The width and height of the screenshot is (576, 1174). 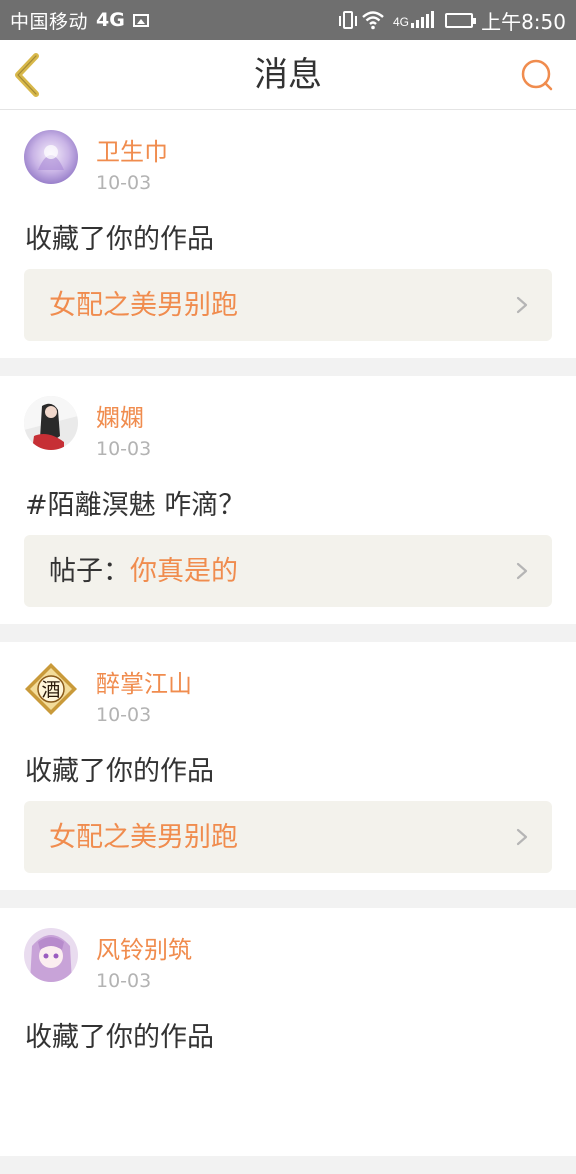 I want to click on reference-text: 帖子：你真是的, so click(x=143, y=572).